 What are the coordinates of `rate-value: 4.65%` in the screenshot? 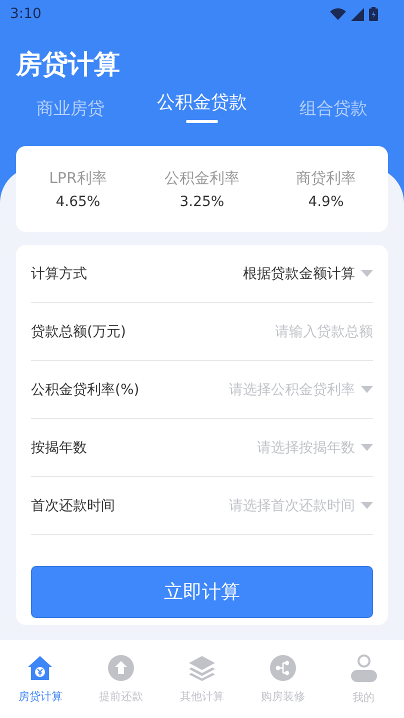 It's located at (78, 202).